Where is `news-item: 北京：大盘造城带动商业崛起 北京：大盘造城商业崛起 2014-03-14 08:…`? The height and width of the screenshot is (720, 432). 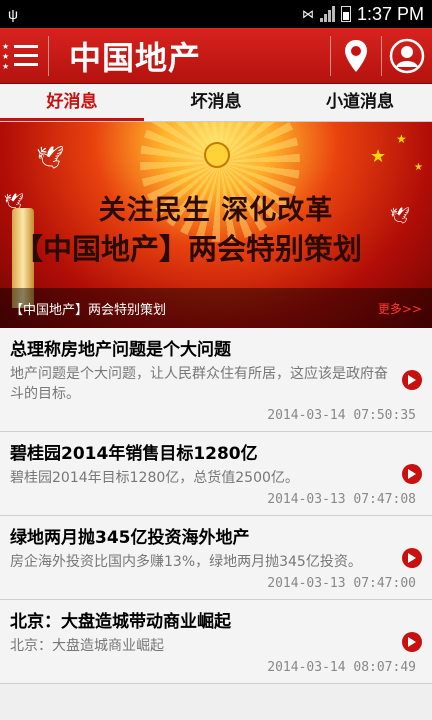
news-item: 北京：大盘造城带动商业崛起 北京：大盘造城商业崛起 2014-03-14 08:… is located at coordinates (216, 642).